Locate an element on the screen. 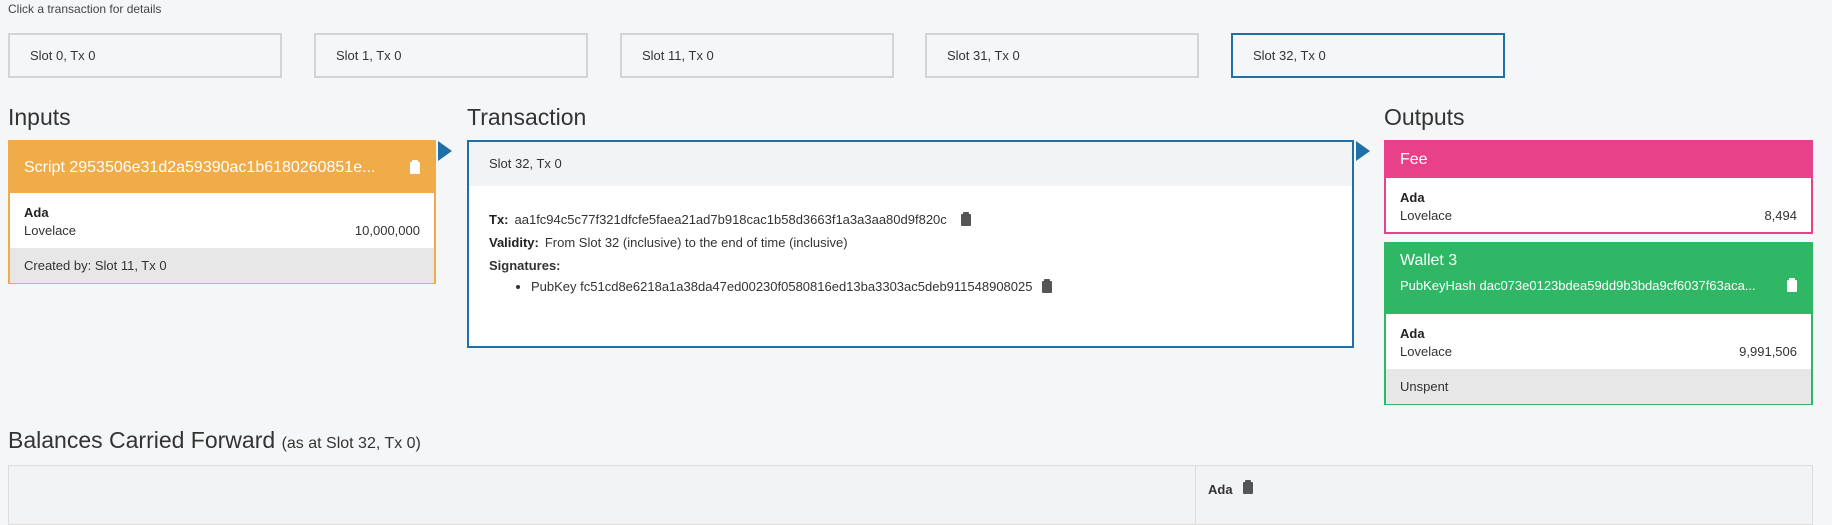 This screenshot has width=1832, height=525. validity-label: Validity: is located at coordinates (514, 242).